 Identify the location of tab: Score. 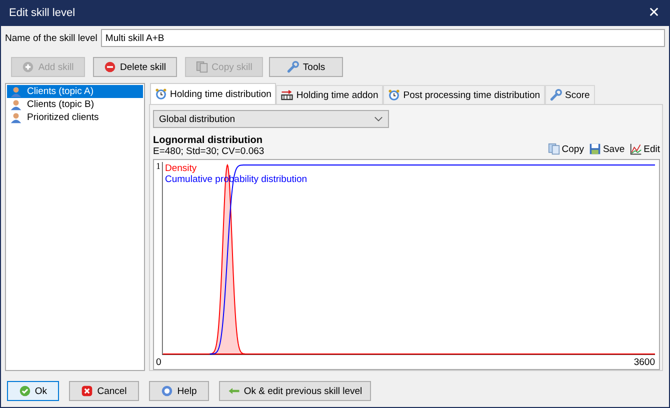
(570, 94).